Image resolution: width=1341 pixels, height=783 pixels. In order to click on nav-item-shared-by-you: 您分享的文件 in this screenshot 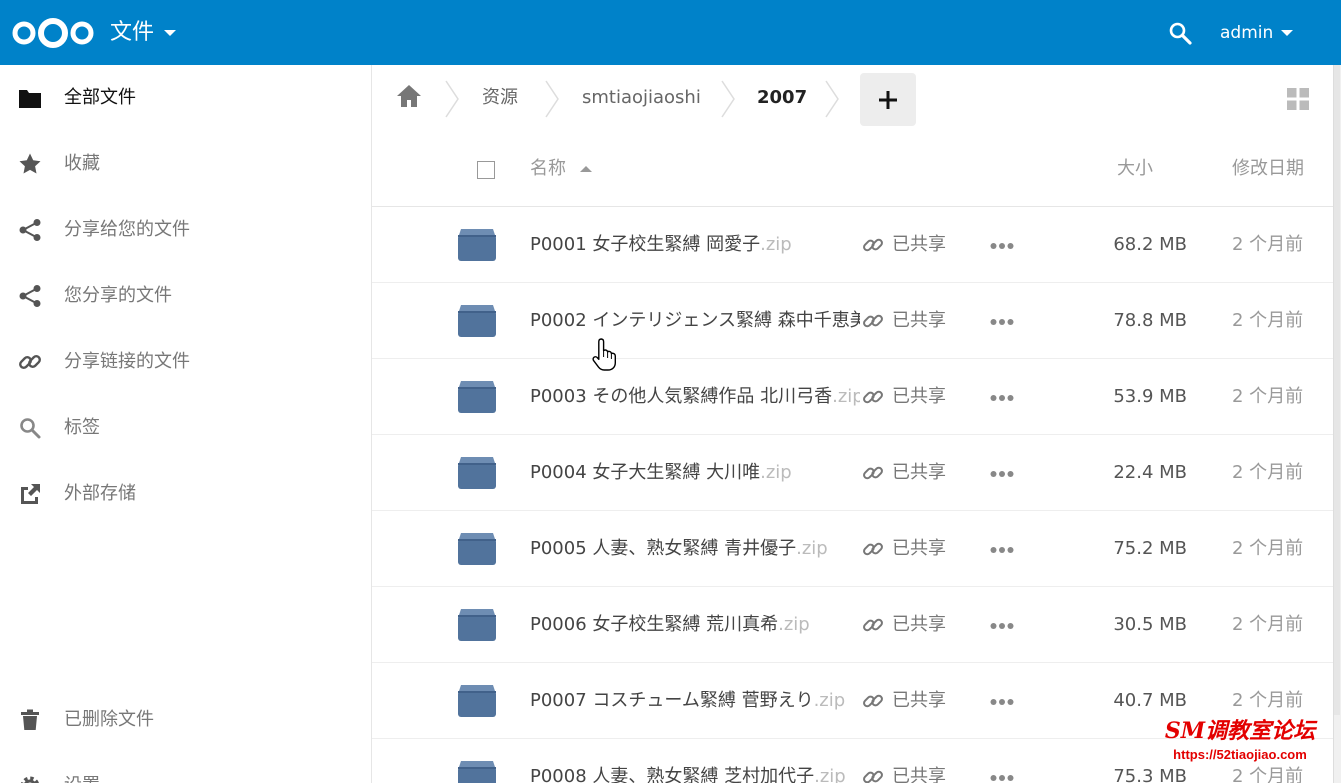, I will do `click(185, 296)`.